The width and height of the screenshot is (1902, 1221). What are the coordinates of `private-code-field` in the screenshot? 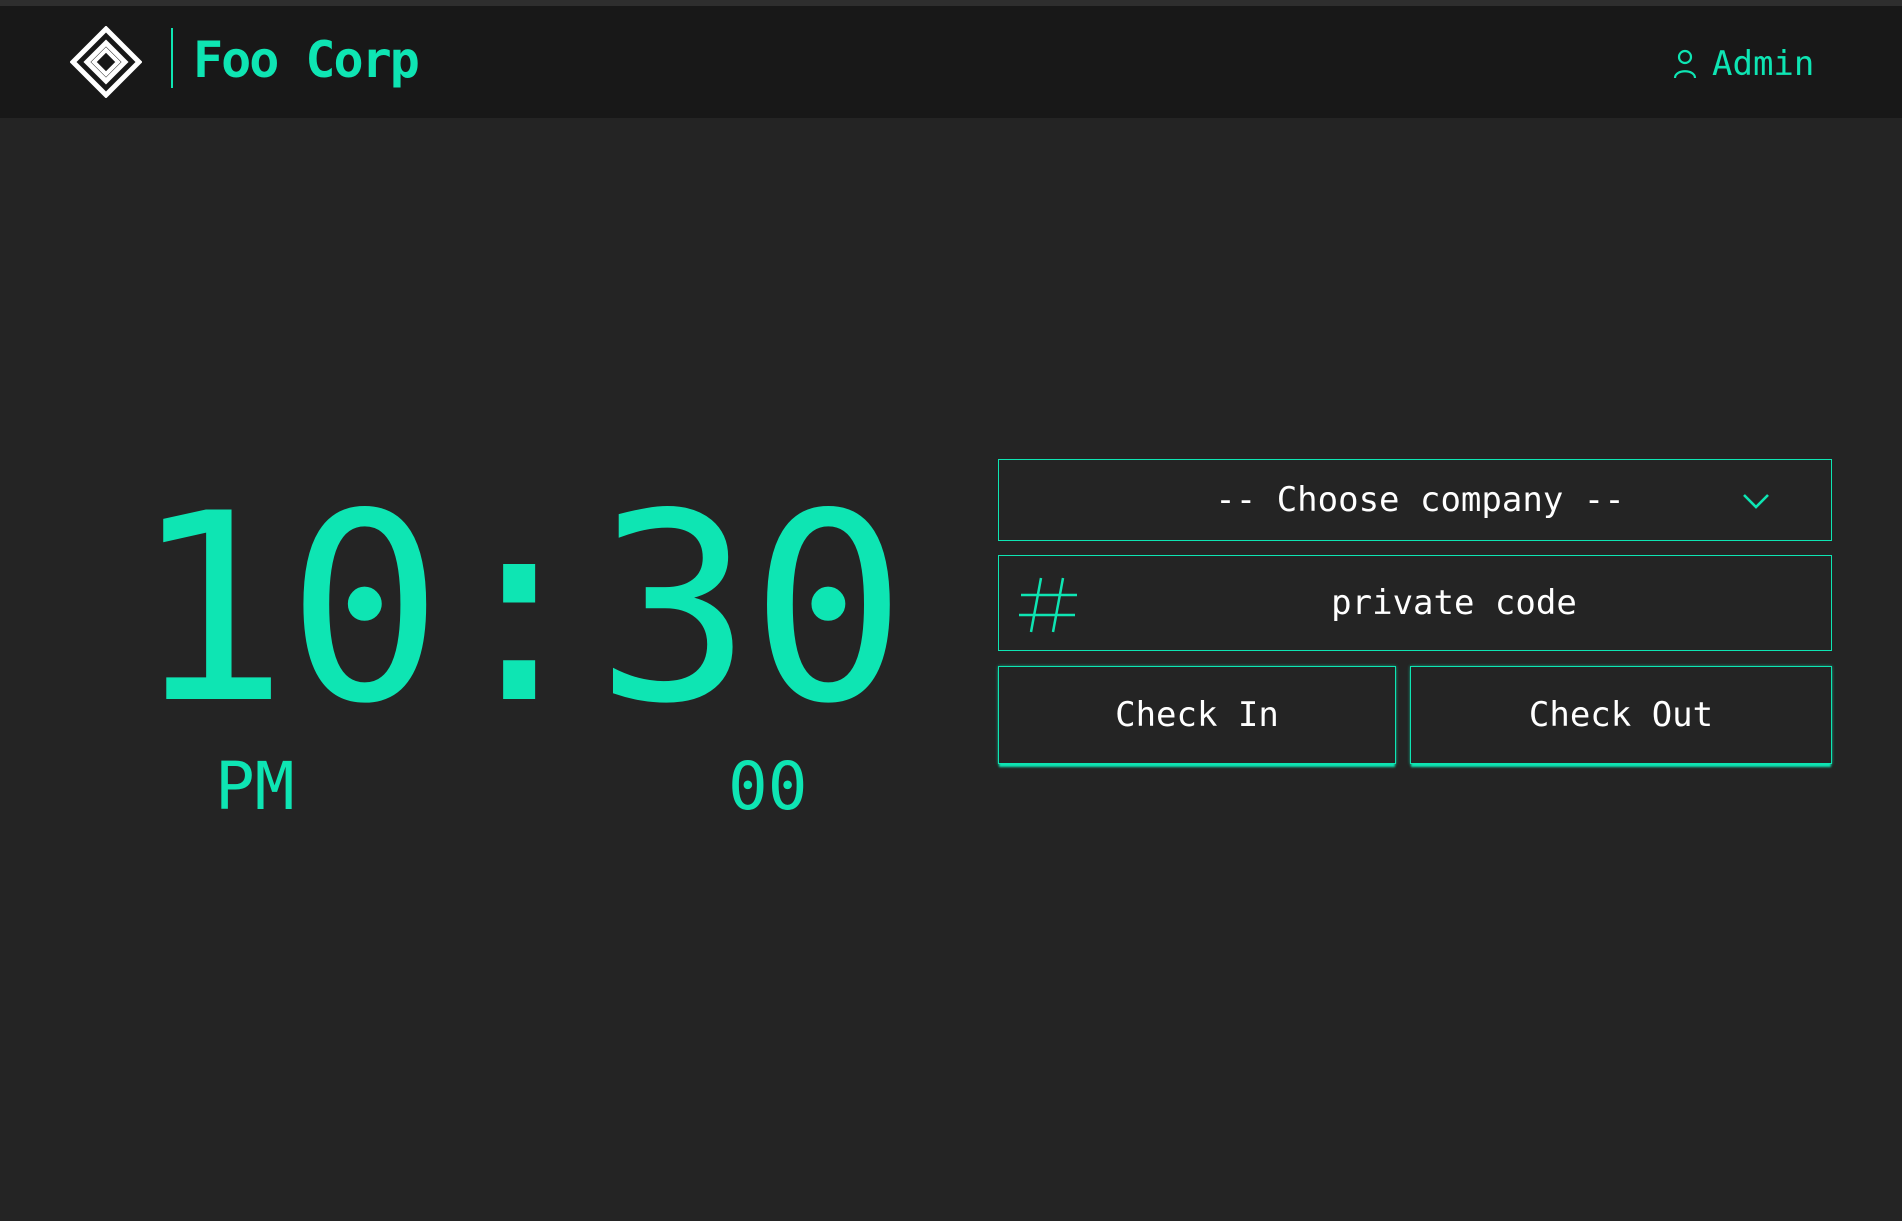 It's located at (1415, 603).